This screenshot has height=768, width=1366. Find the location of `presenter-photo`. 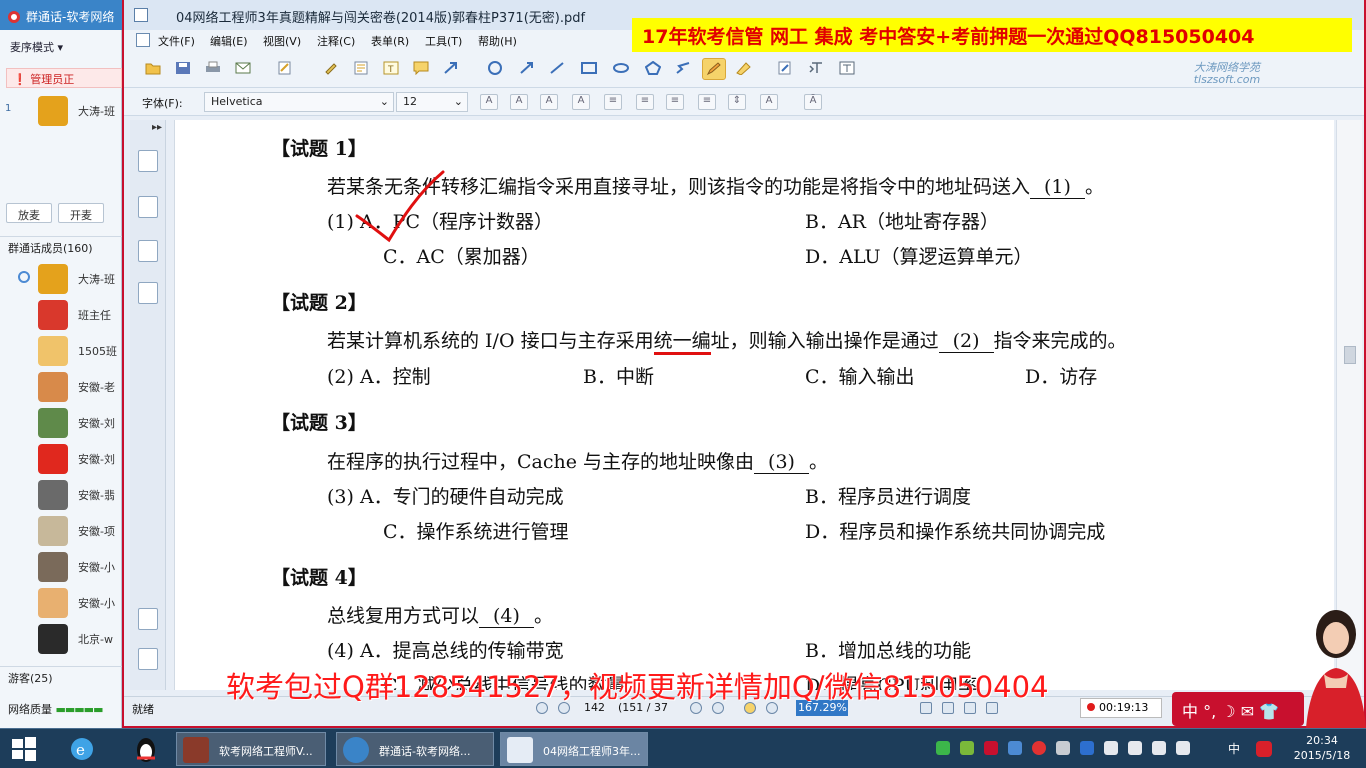

presenter-photo is located at coordinates (1336, 669).